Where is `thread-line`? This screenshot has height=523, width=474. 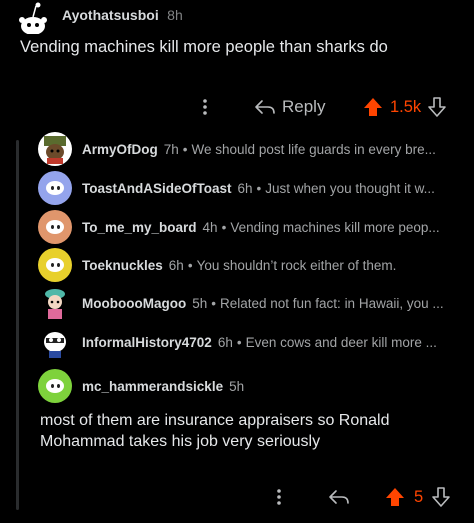
thread-line is located at coordinates (17, 325).